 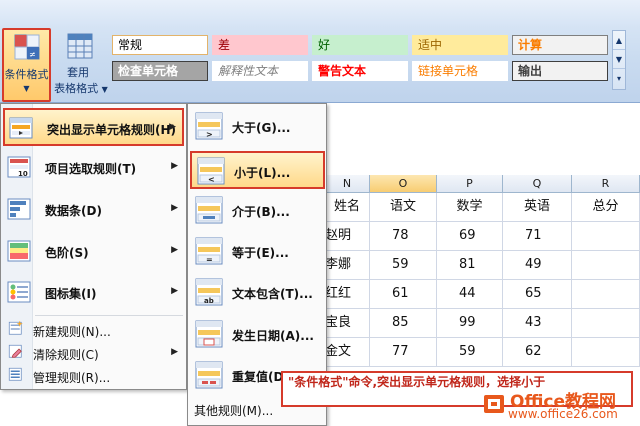 What do you see at coordinates (93, 210) in the screenshot?
I see `menu-item-data-bars: 数据条(D) ▶` at bounding box center [93, 210].